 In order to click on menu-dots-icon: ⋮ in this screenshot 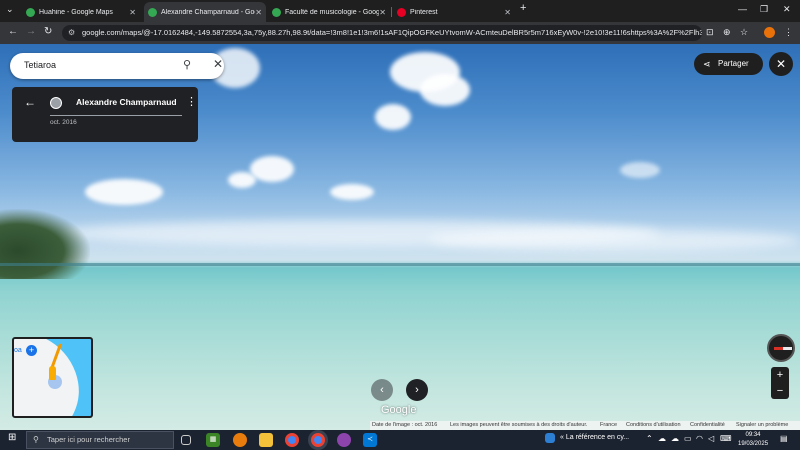, I will do `click(788, 32)`.